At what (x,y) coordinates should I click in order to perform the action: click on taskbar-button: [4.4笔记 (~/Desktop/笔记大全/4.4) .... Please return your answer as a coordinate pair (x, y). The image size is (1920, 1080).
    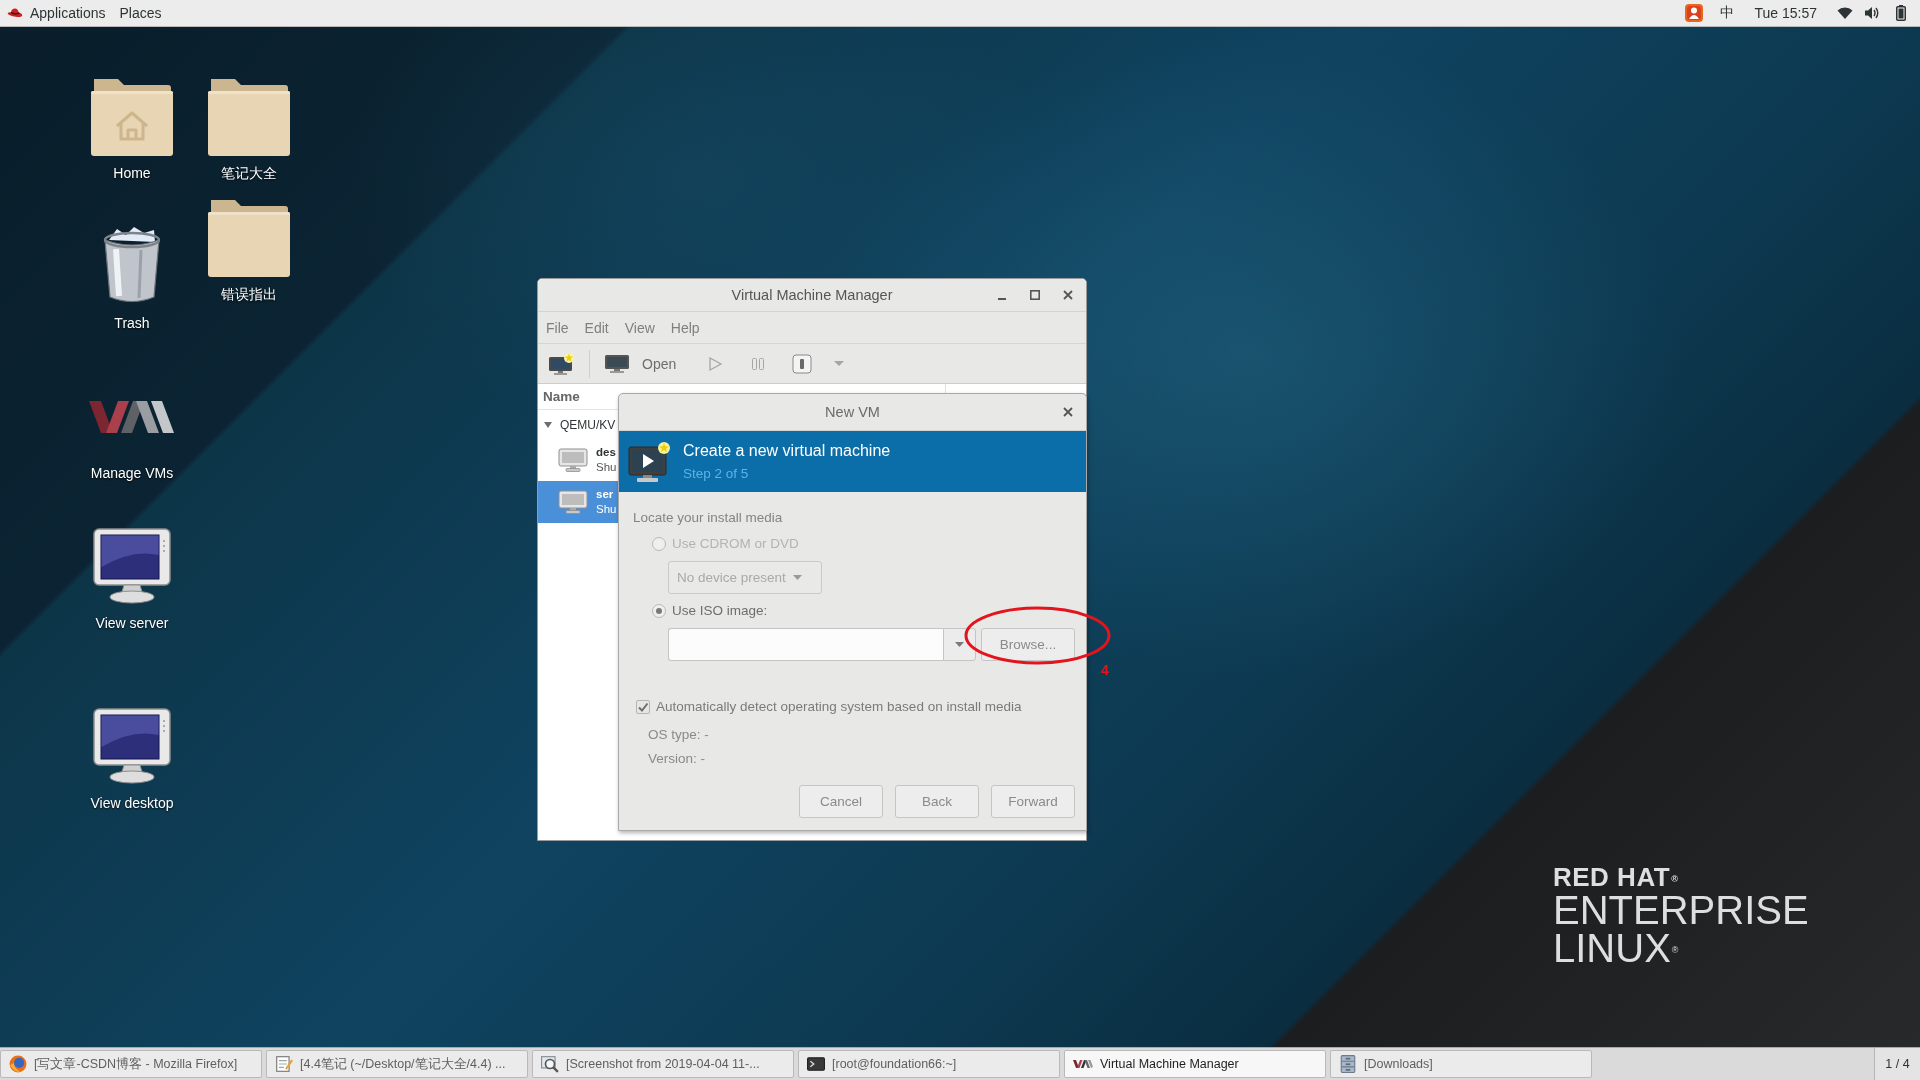
    Looking at the image, I should click on (397, 1064).